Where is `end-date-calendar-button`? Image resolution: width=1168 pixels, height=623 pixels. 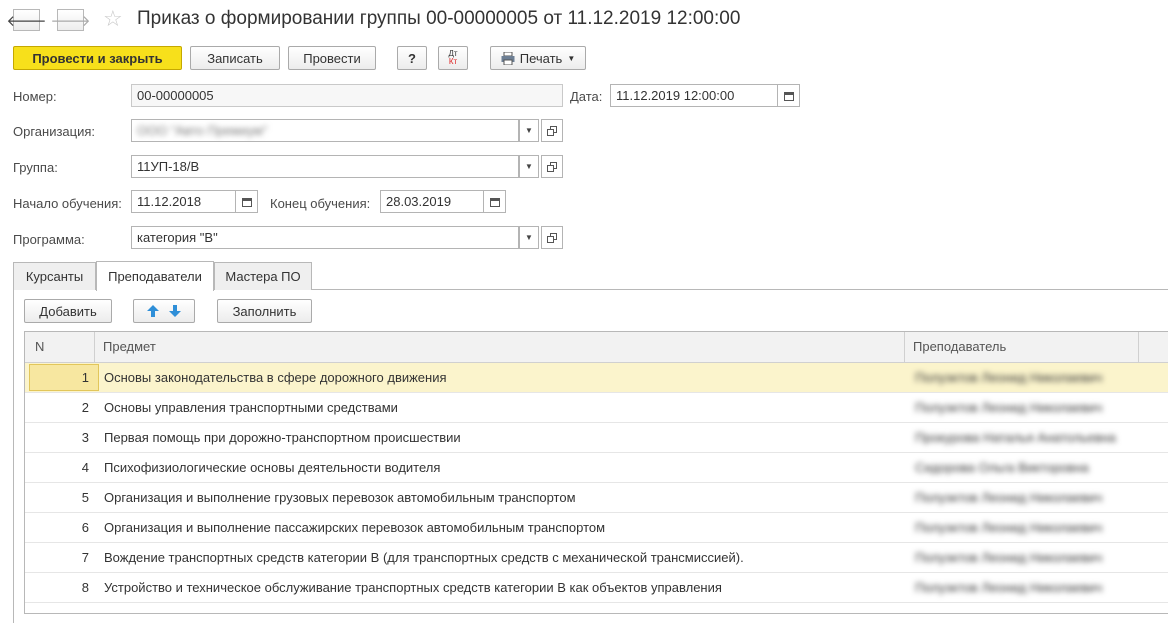 end-date-calendar-button is located at coordinates (495, 201).